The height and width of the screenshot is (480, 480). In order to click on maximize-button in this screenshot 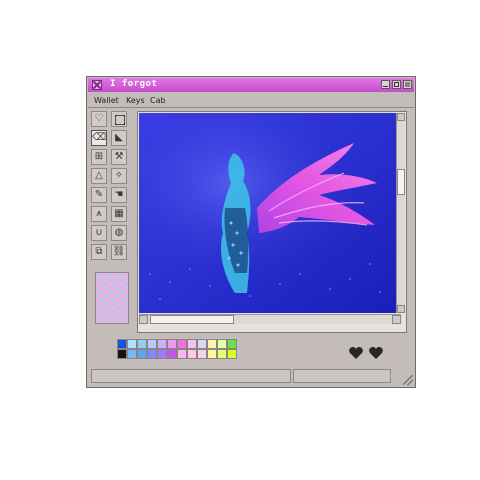, I will do `click(396, 84)`.